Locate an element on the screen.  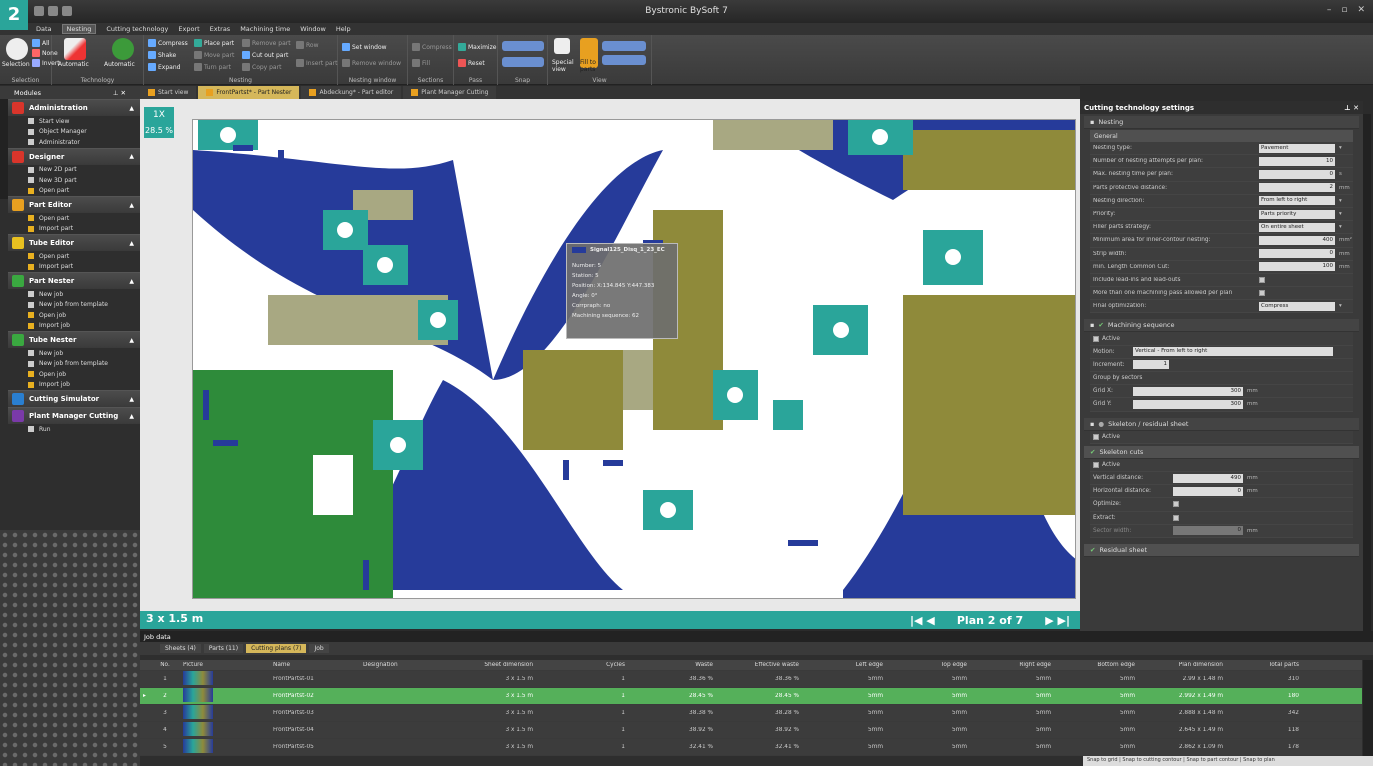
compress-button: Compress is located at coordinates (168, 43).